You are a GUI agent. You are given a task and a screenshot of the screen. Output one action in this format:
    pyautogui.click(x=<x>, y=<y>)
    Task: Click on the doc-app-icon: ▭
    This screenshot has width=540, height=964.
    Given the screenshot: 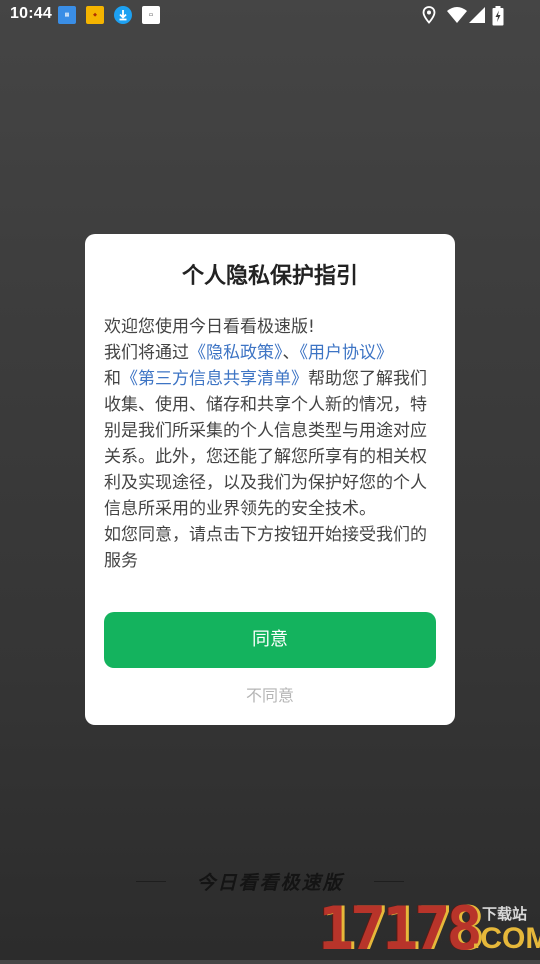 What is the action you would take?
    pyautogui.click(x=151, y=15)
    